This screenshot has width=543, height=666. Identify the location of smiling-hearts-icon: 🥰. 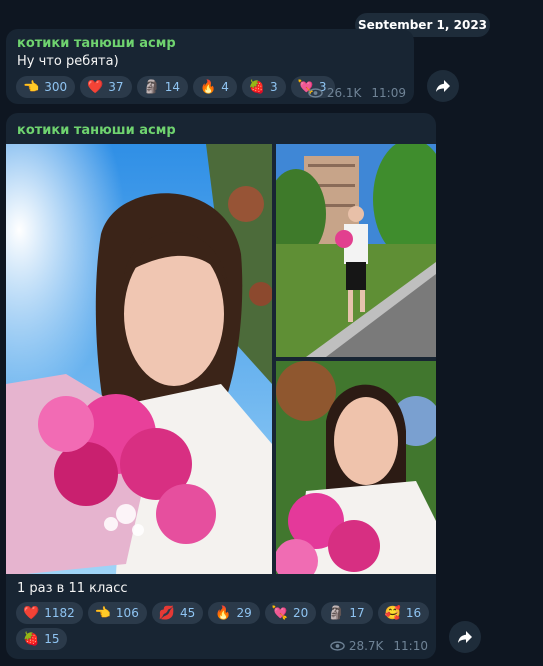
(392, 613).